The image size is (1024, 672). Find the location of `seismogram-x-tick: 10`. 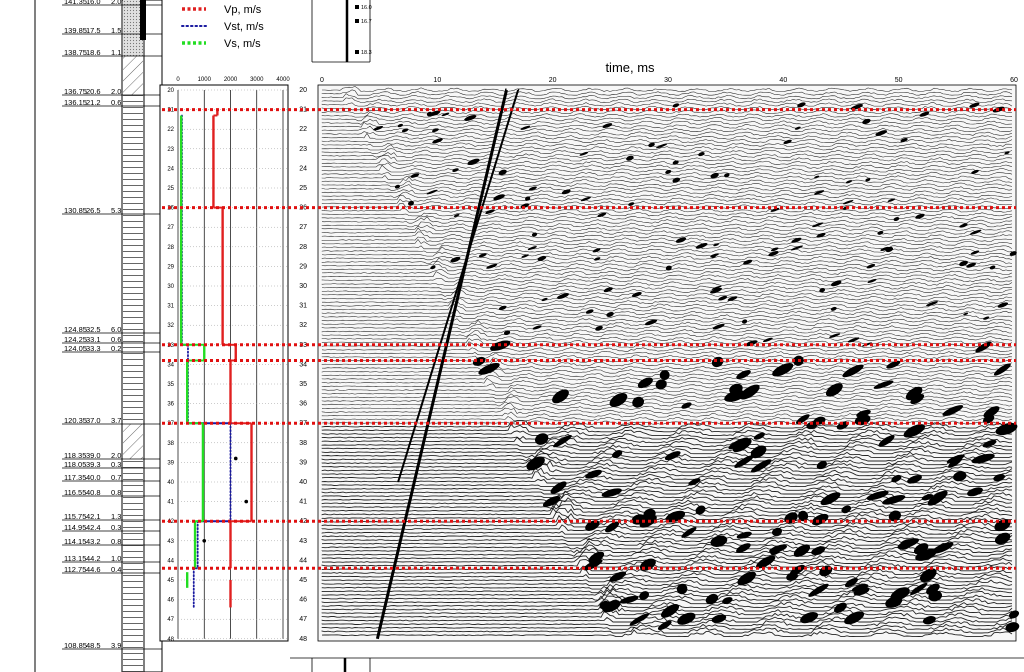

seismogram-x-tick: 10 is located at coordinates (437, 80).